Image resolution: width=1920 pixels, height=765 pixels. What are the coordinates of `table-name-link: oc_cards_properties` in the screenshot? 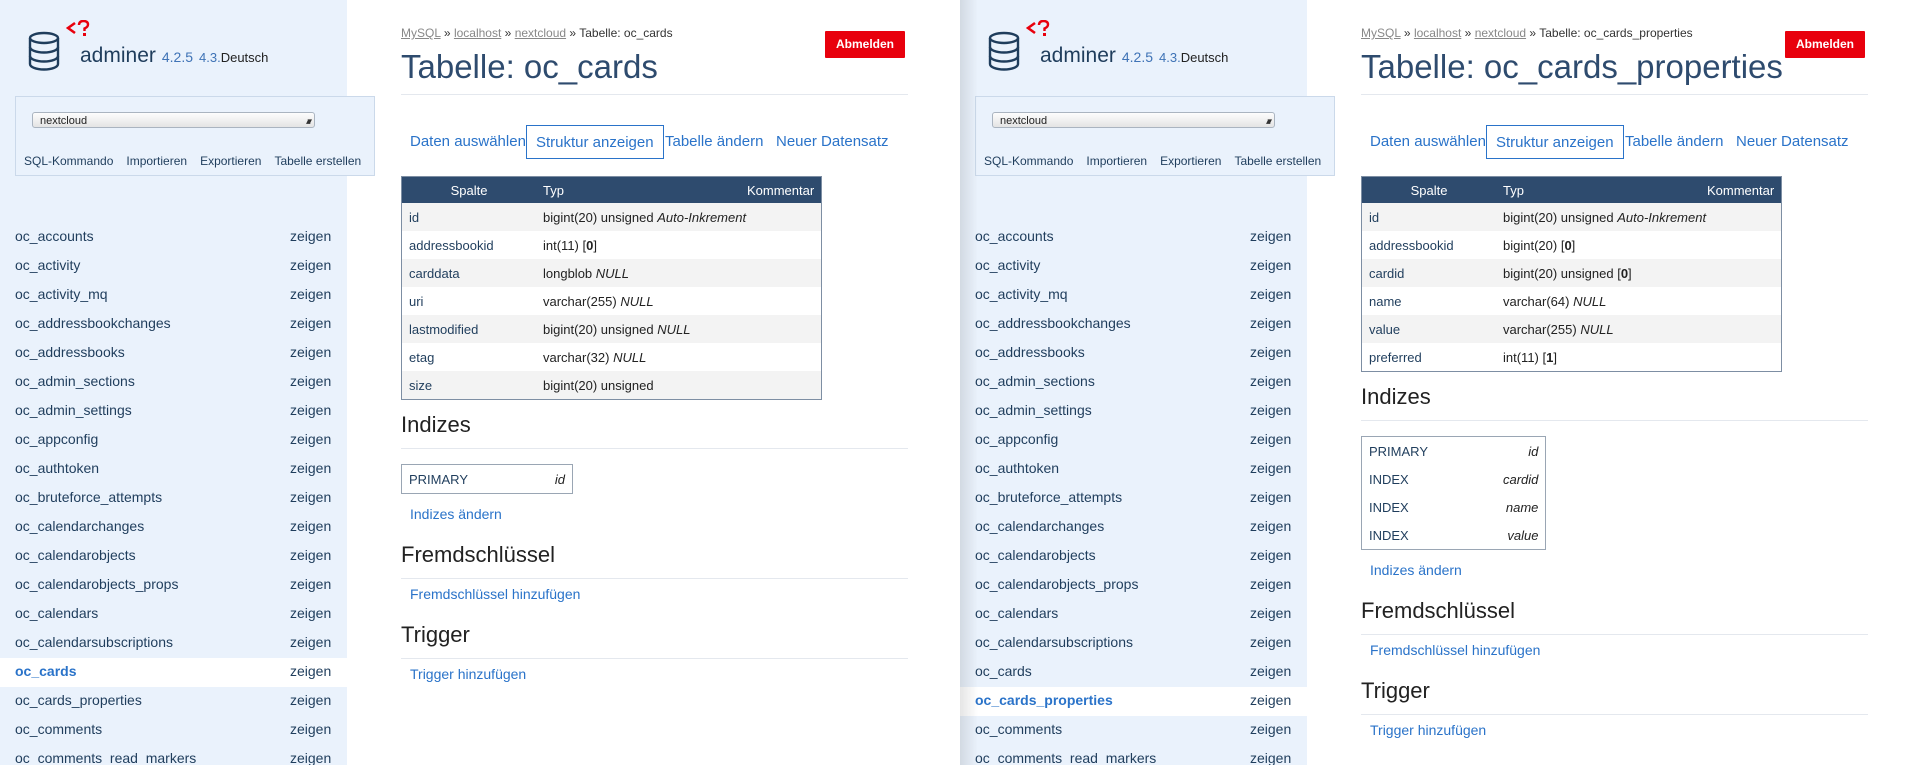 It's located at (78, 700).